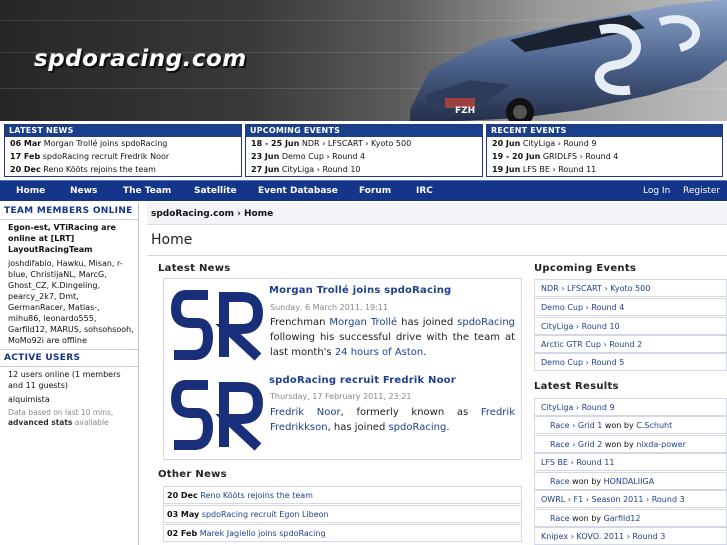 This screenshot has height=545, width=727. What do you see at coordinates (215, 191) in the screenshot?
I see `nav-satellite: Satellite` at bounding box center [215, 191].